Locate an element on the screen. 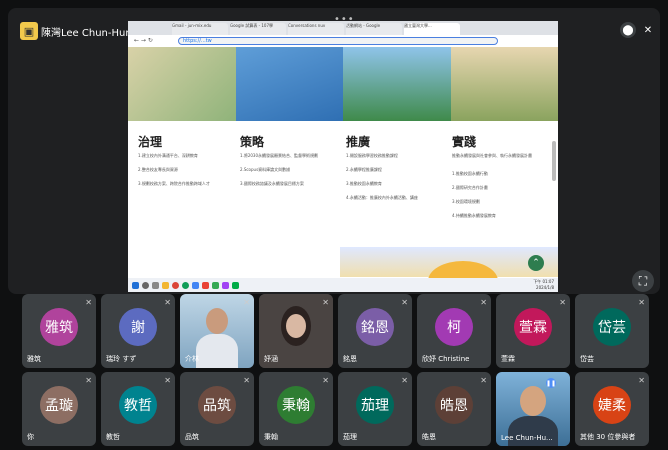 This screenshot has width=668, height=450. avatar: 謝 is located at coordinates (138, 327).